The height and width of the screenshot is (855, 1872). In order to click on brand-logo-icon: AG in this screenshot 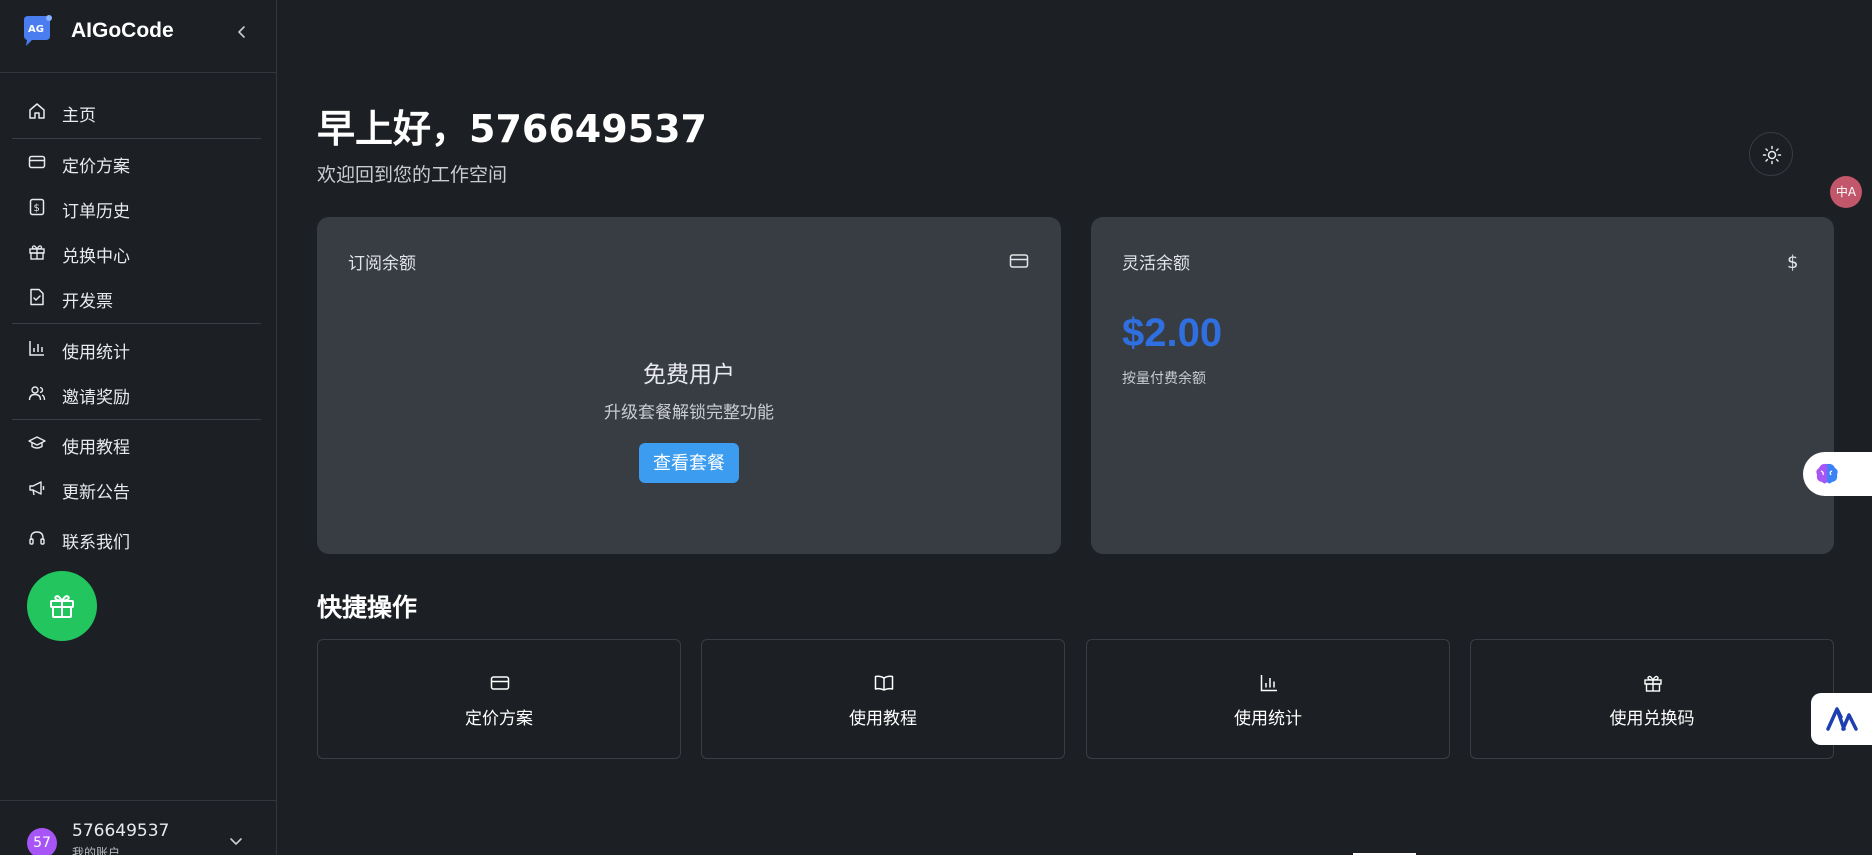, I will do `click(37, 31)`.